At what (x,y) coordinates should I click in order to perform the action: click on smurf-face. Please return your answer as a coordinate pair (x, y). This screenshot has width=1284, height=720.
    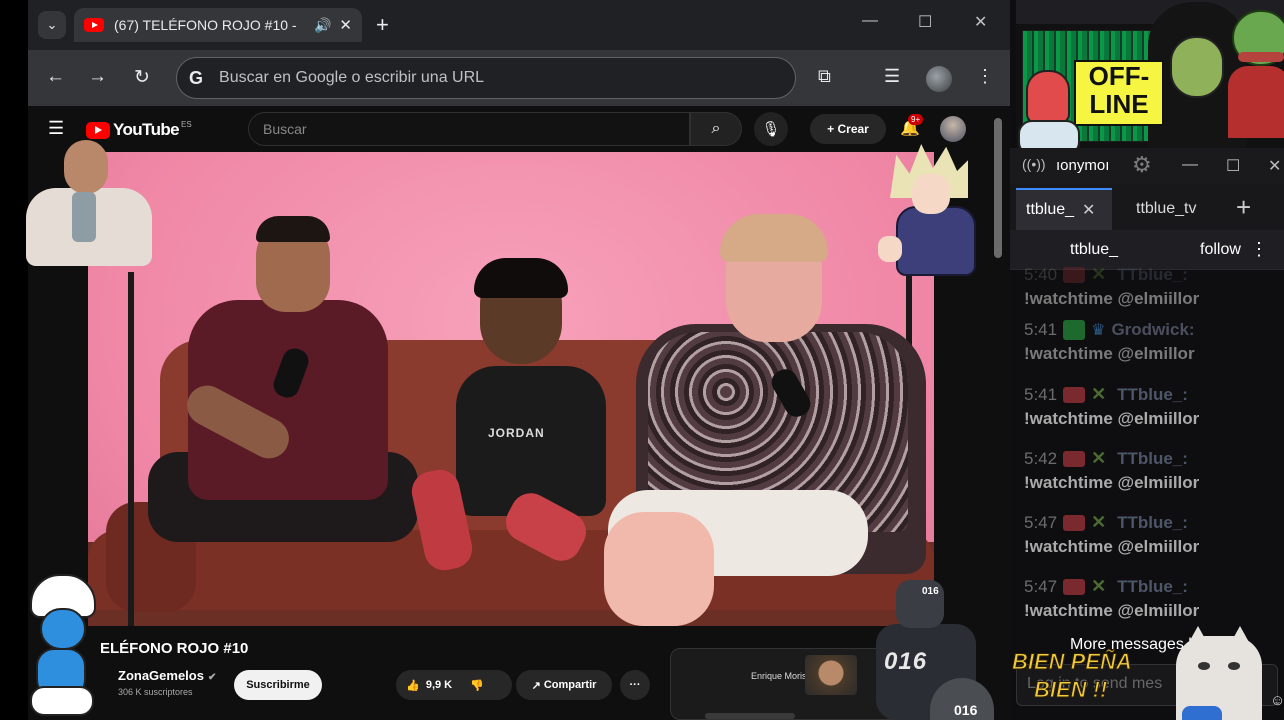
    Looking at the image, I should click on (63, 629).